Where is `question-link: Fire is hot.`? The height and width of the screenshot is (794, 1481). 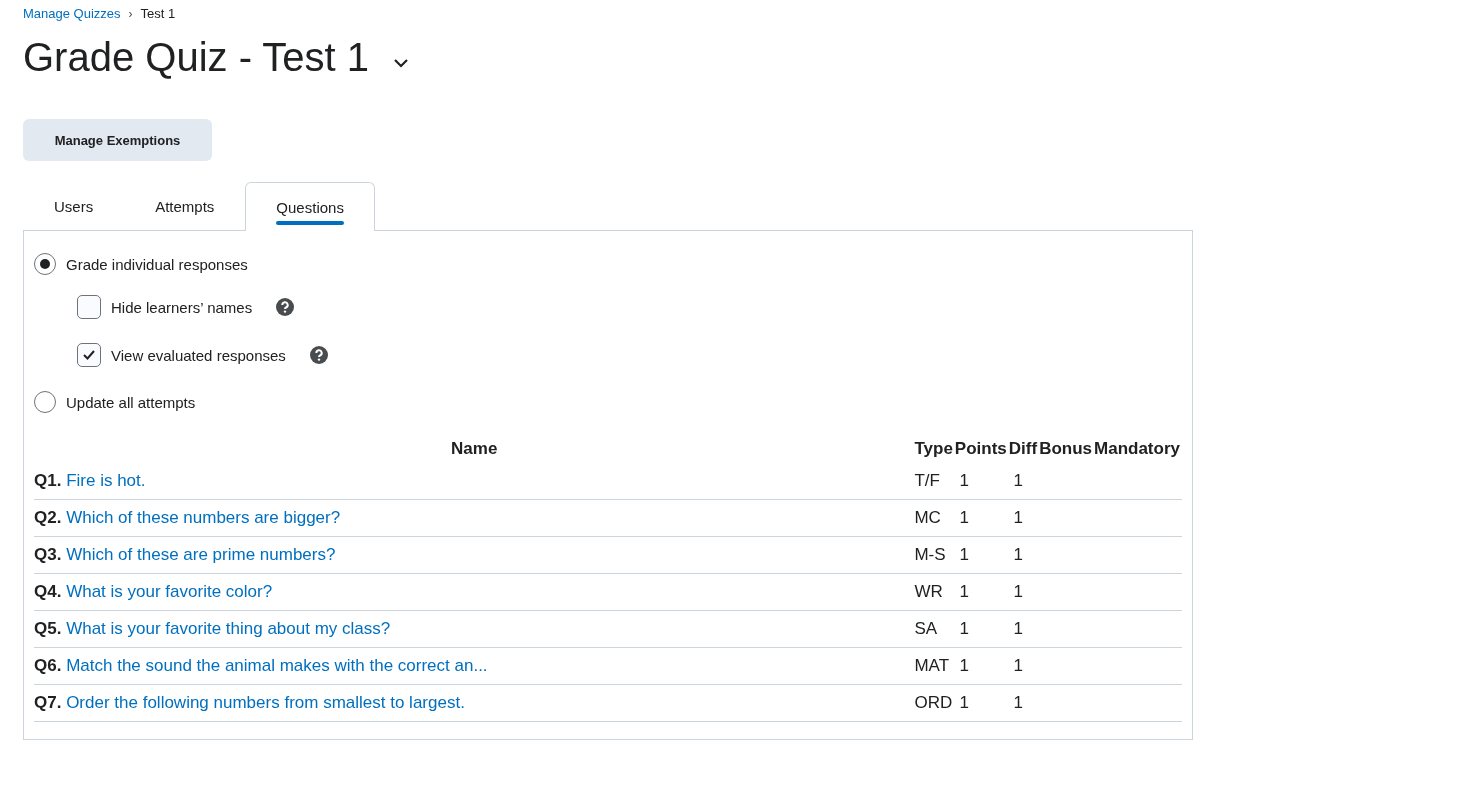 question-link: Fire is hot. is located at coordinates (106, 480).